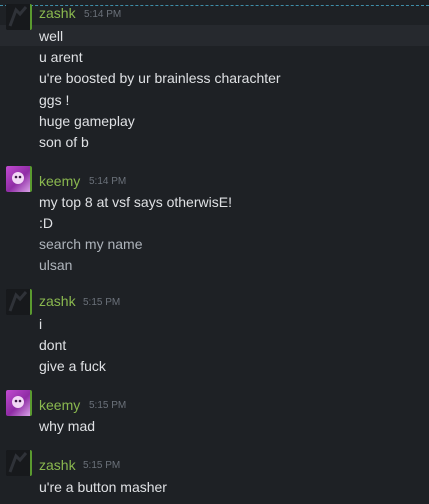 This screenshot has width=429, height=504. Describe the element at coordinates (72, 366) in the screenshot. I see `message-line: give a fuck` at that location.